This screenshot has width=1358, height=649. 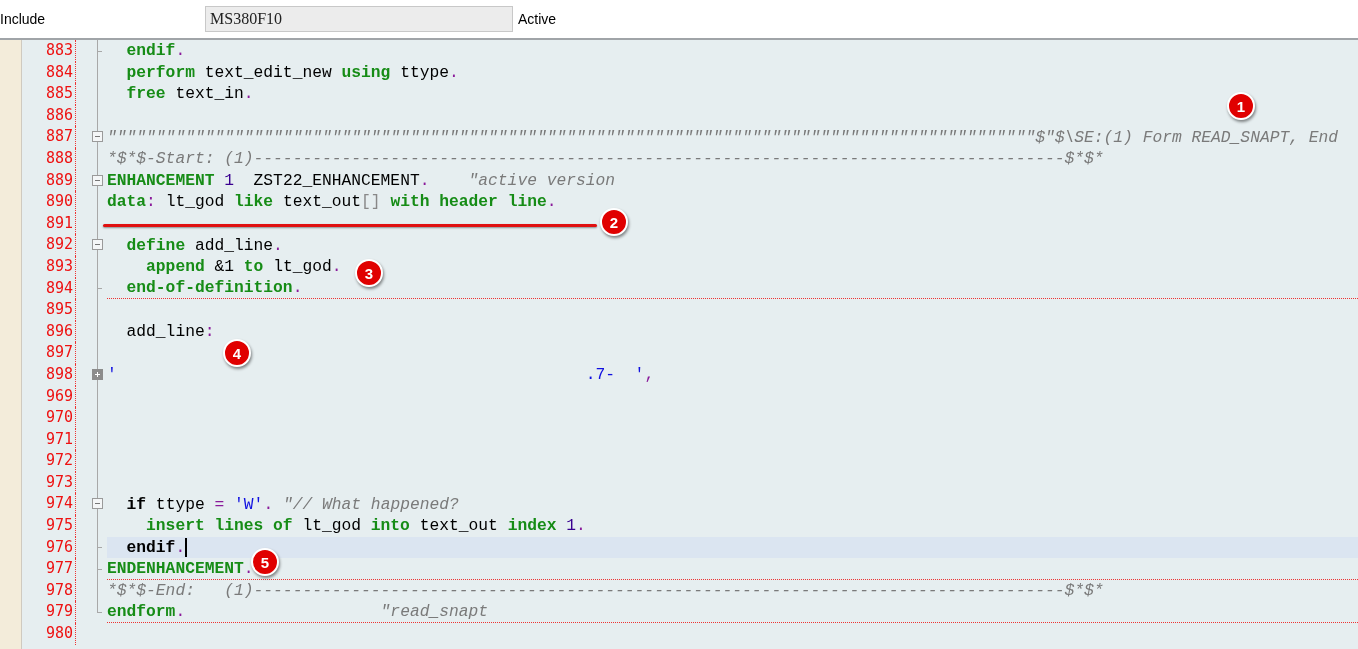 What do you see at coordinates (298, 612) in the screenshot?
I see `code-line: endform. "read_snapt` at bounding box center [298, 612].